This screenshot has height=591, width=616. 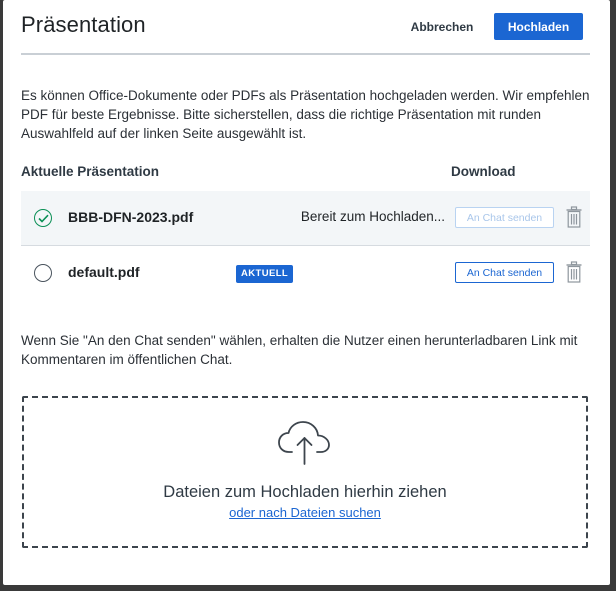 I want to click on column-header-download: Download, so click(x=483, y=171).